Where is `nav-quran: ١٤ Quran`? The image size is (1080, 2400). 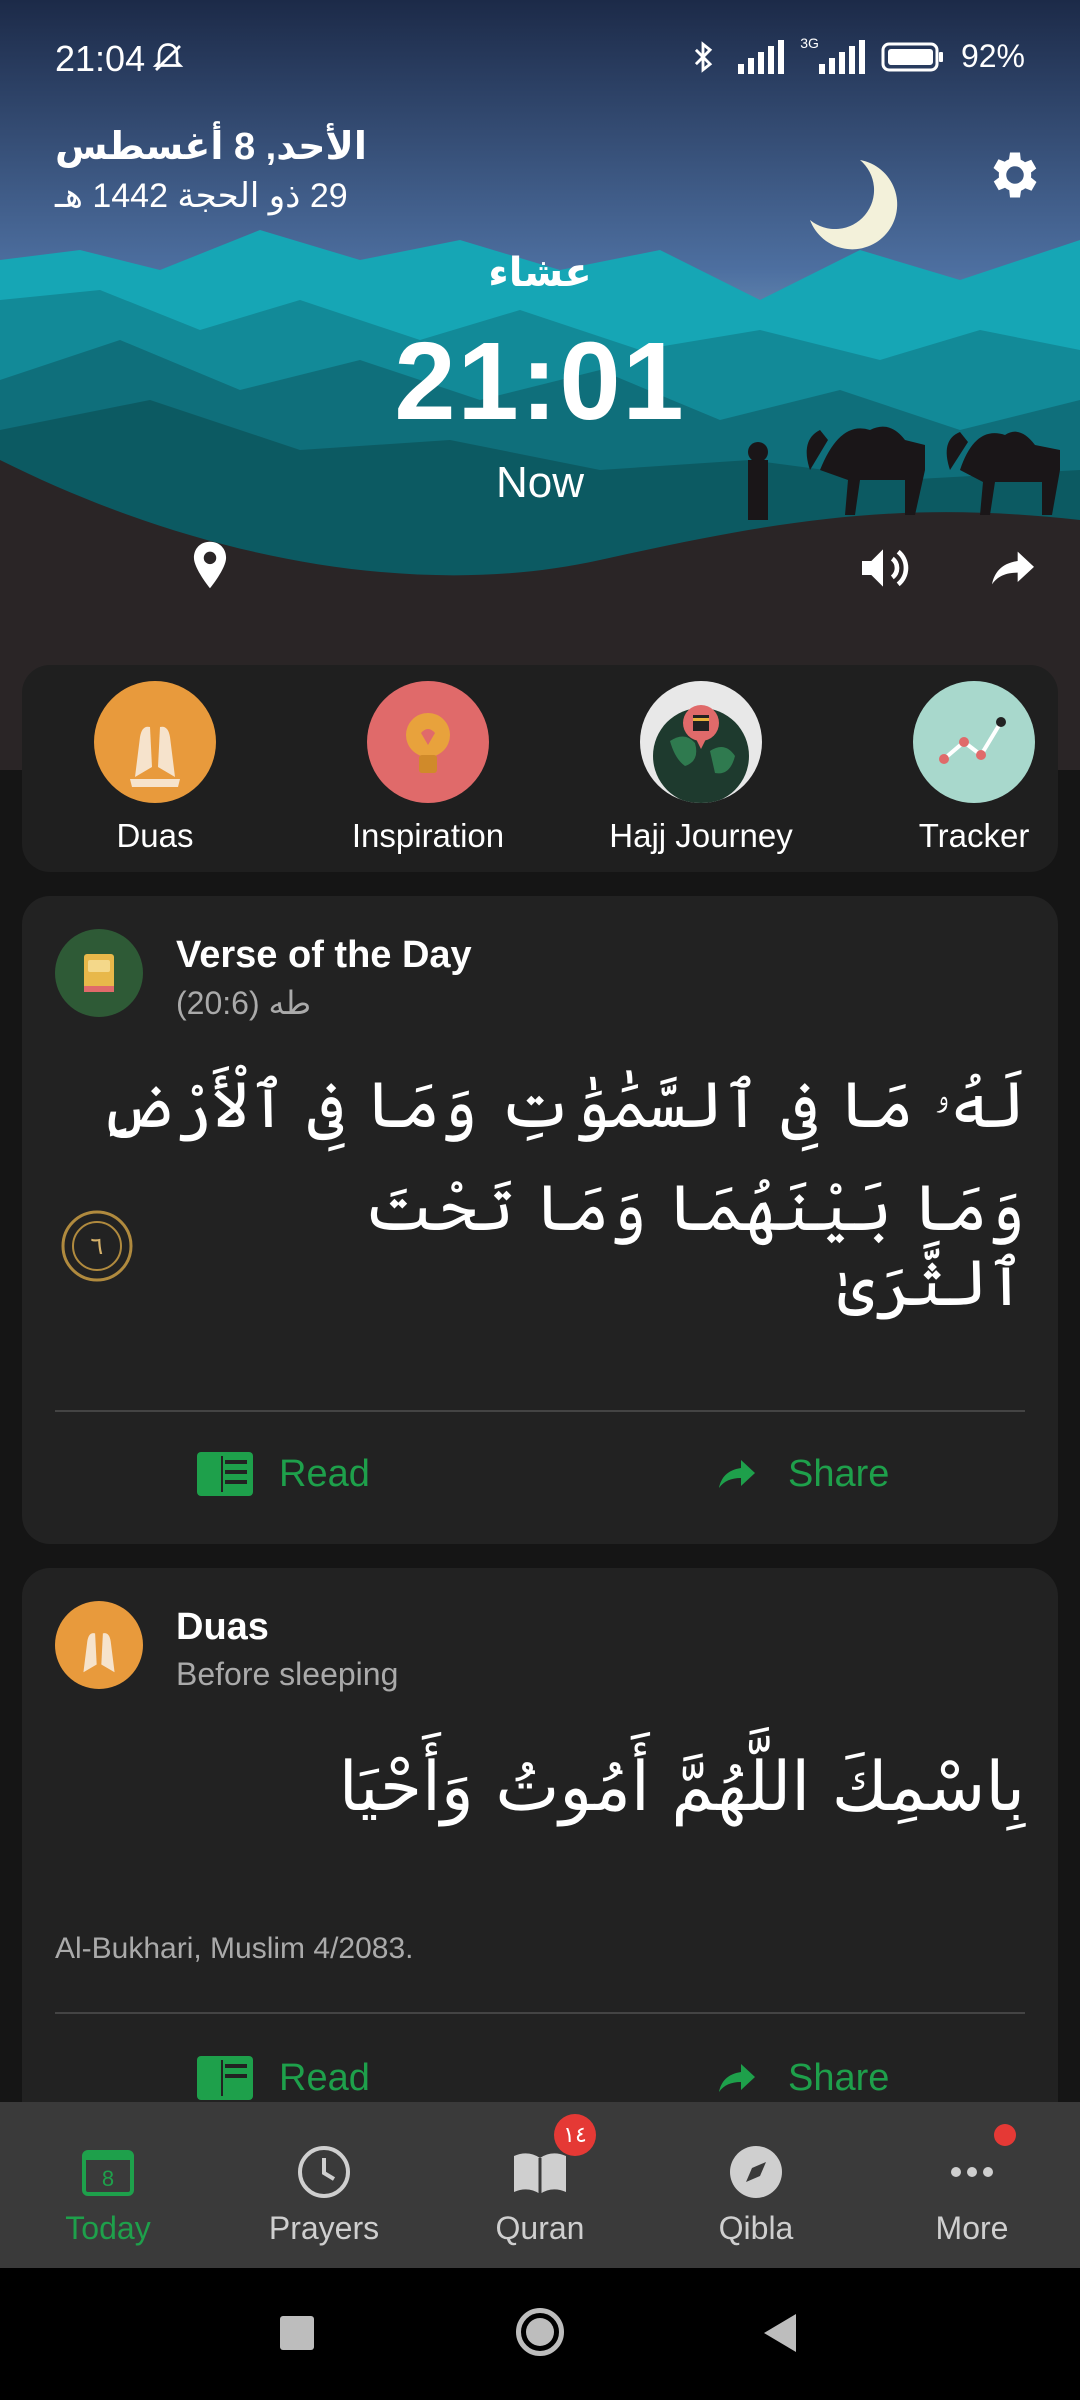
nav-quran: ١٤ Quran is located at coordinates (540, 2185).